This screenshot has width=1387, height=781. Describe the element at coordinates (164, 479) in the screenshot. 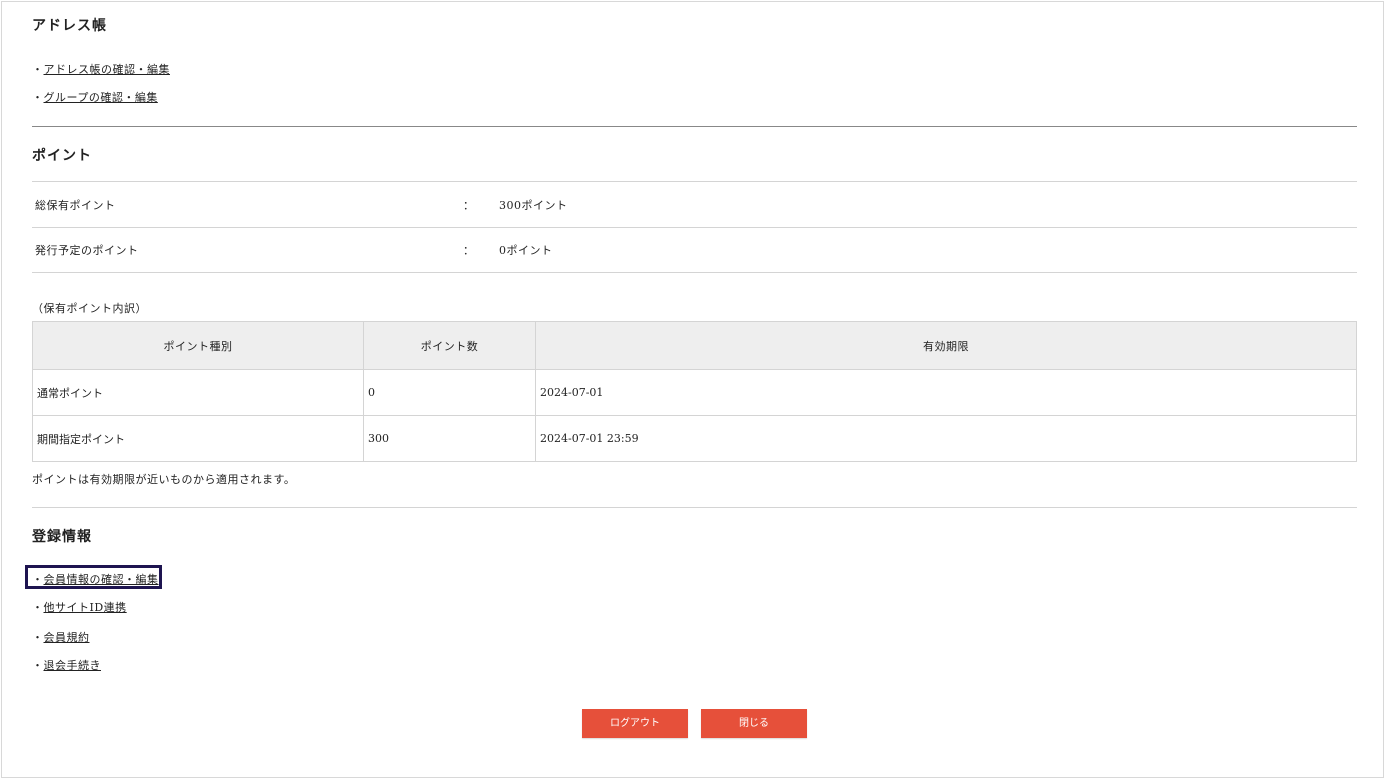

I see `points-usage-note: ポイントは有効期限が近いものから適用されます。` at that location.